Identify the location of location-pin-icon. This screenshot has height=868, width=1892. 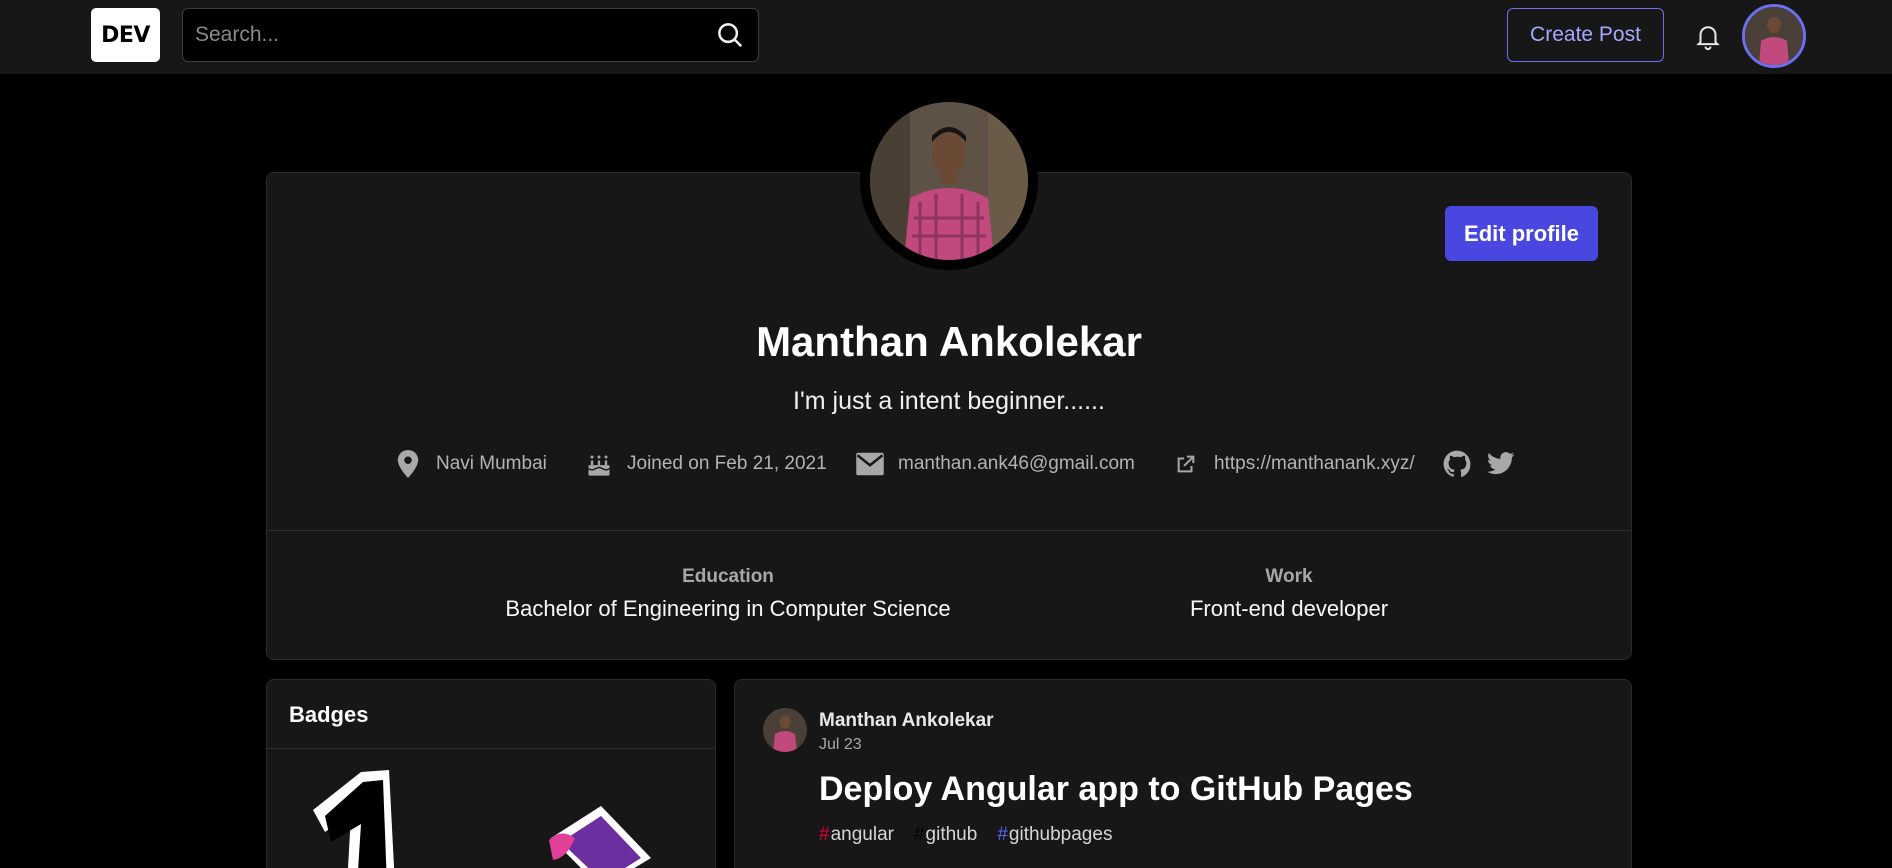
(408, 464).